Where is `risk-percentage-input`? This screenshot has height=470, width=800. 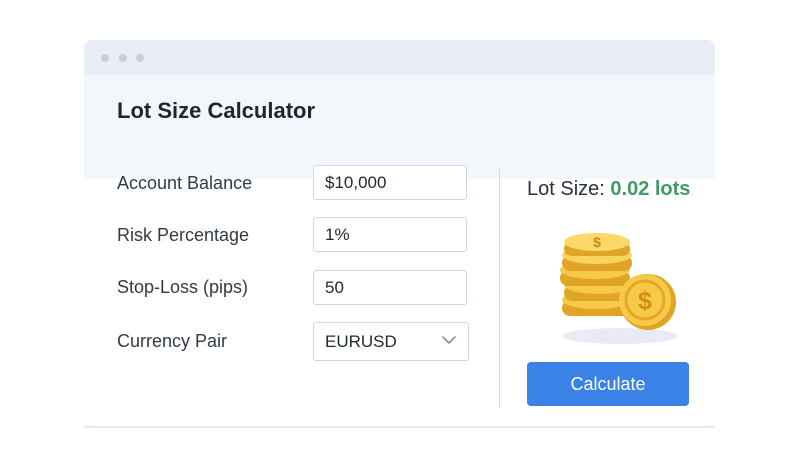 risk-percentage-input is located at coordinates (390, 234).